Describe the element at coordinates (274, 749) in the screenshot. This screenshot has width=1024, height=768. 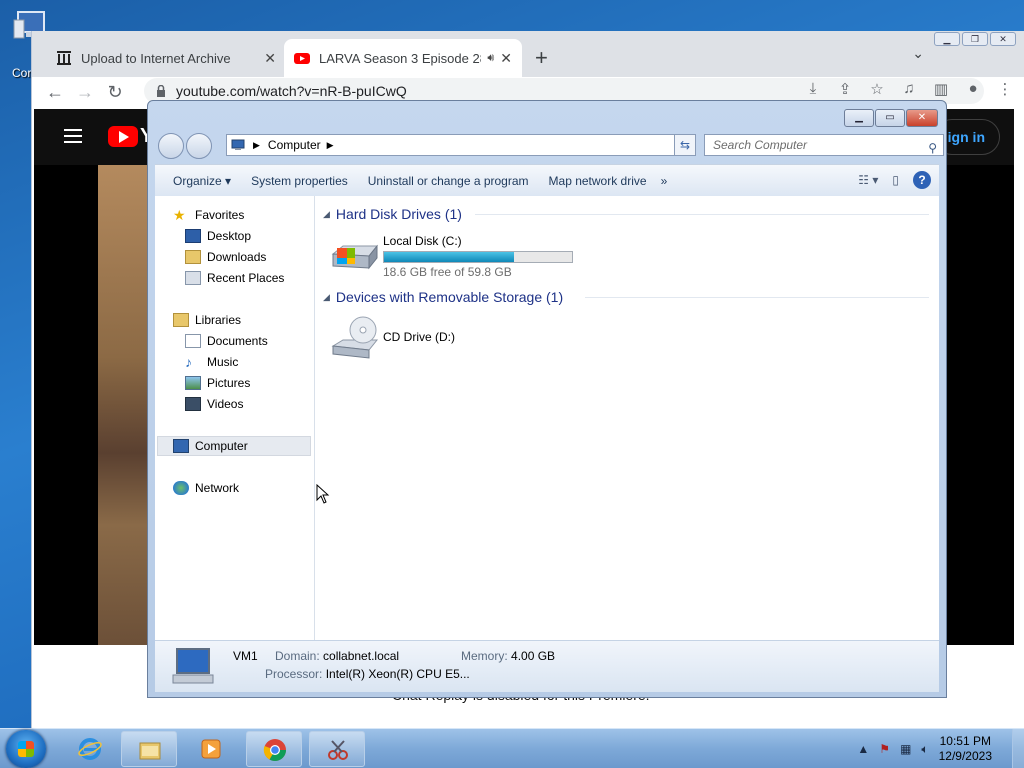
I see `taskbar-chrome` at that location.